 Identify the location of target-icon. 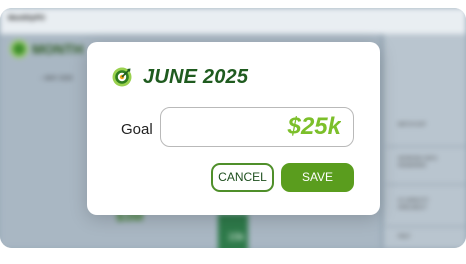
(122, 77).